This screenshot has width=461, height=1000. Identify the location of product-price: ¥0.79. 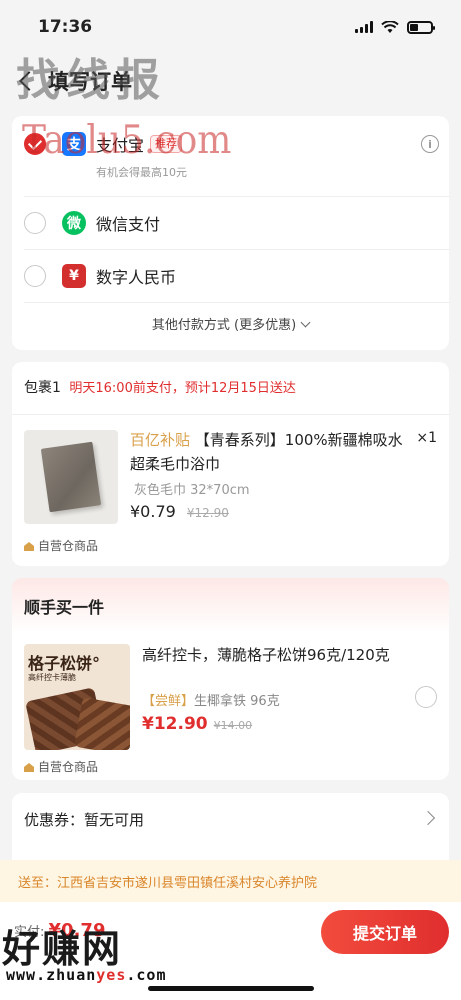
(153, 511).